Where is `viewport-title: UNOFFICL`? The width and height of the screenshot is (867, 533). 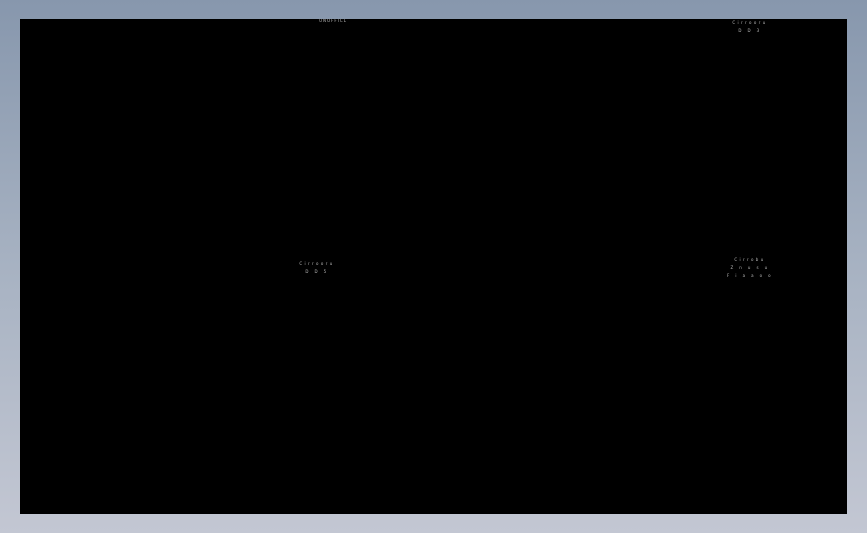 viewport-title: UNOFFICL is located at coordinates (333, 21).